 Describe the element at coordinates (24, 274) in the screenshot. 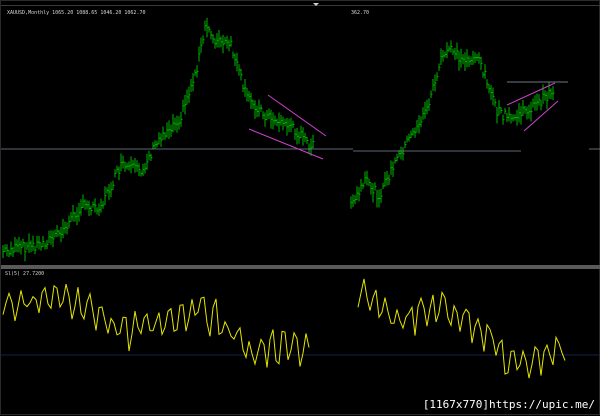

I see `indicator-label: Sl(5) 27.7200` at that location.